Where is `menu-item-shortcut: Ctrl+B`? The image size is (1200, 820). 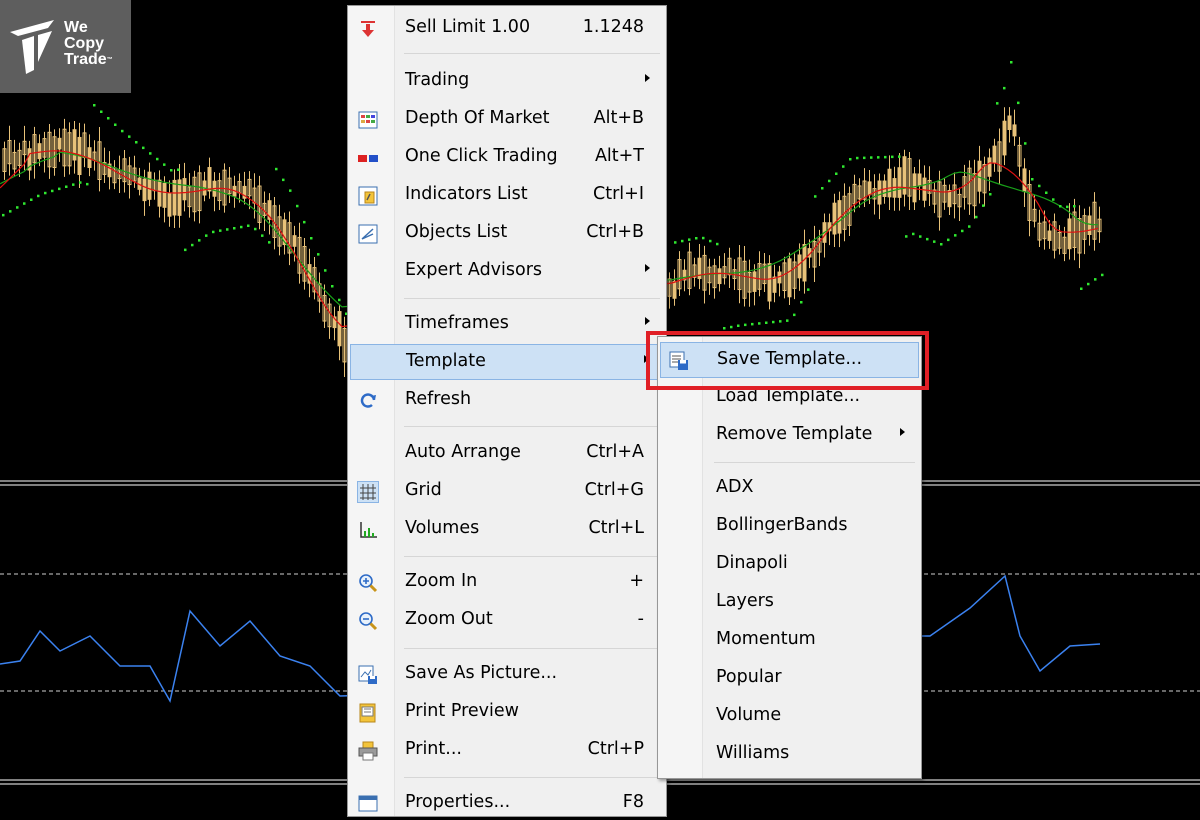 menu-item-shortcut: Ctrl+B is located at coordinates (615, 232).